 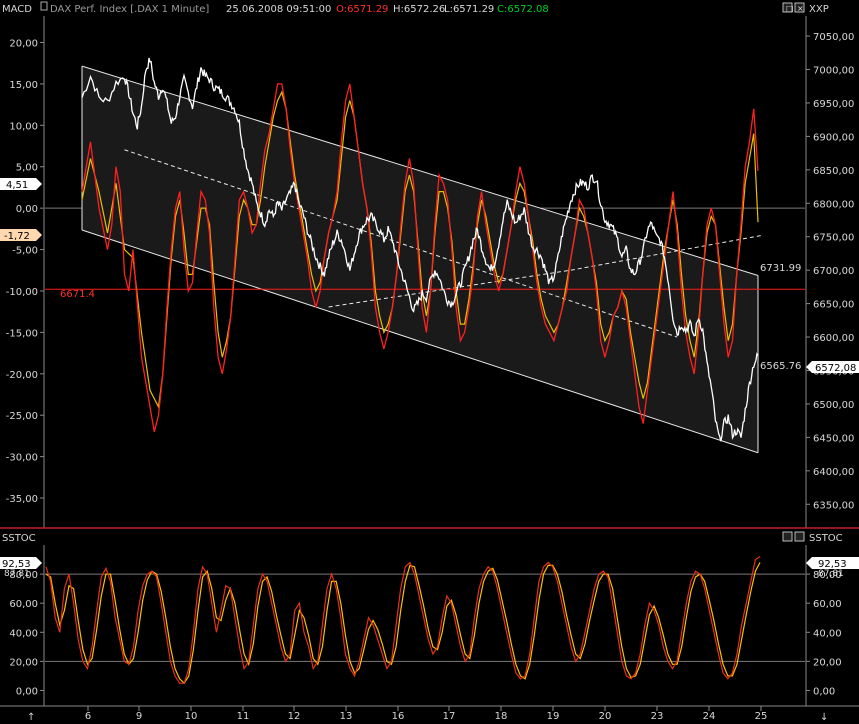 I want to click on right-tick-label: 6900,00, so click(x=833, y=137).